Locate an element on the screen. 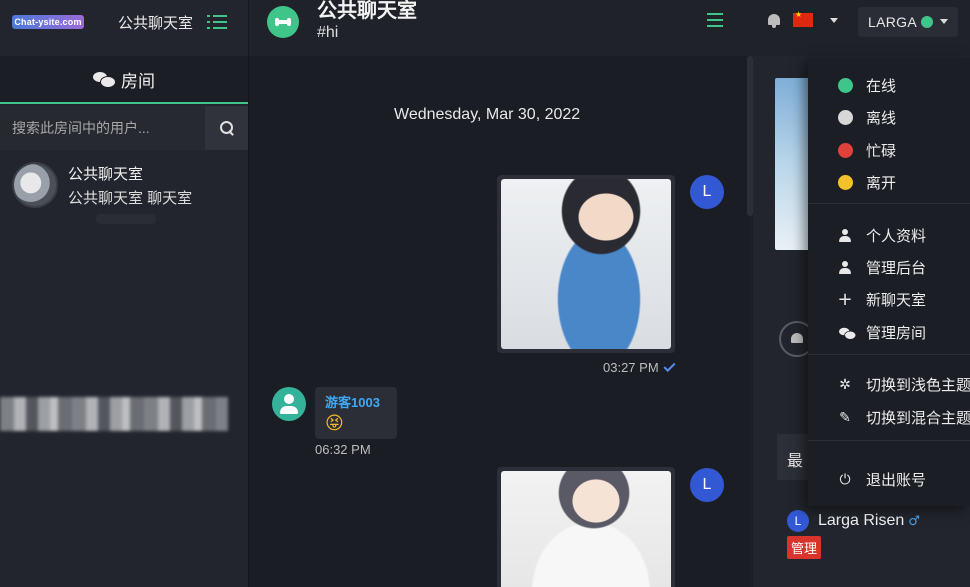 This screenshot has height=587, width=970. room-name: 公共聊天室 is located at coordinates (106, 174).